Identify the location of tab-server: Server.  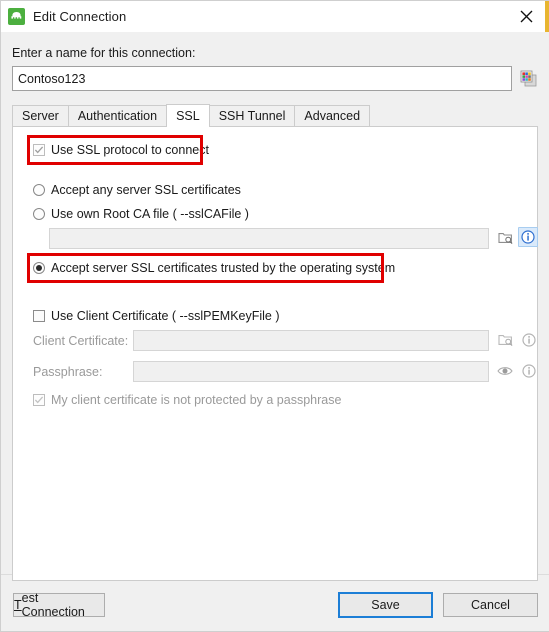
(40, 115).